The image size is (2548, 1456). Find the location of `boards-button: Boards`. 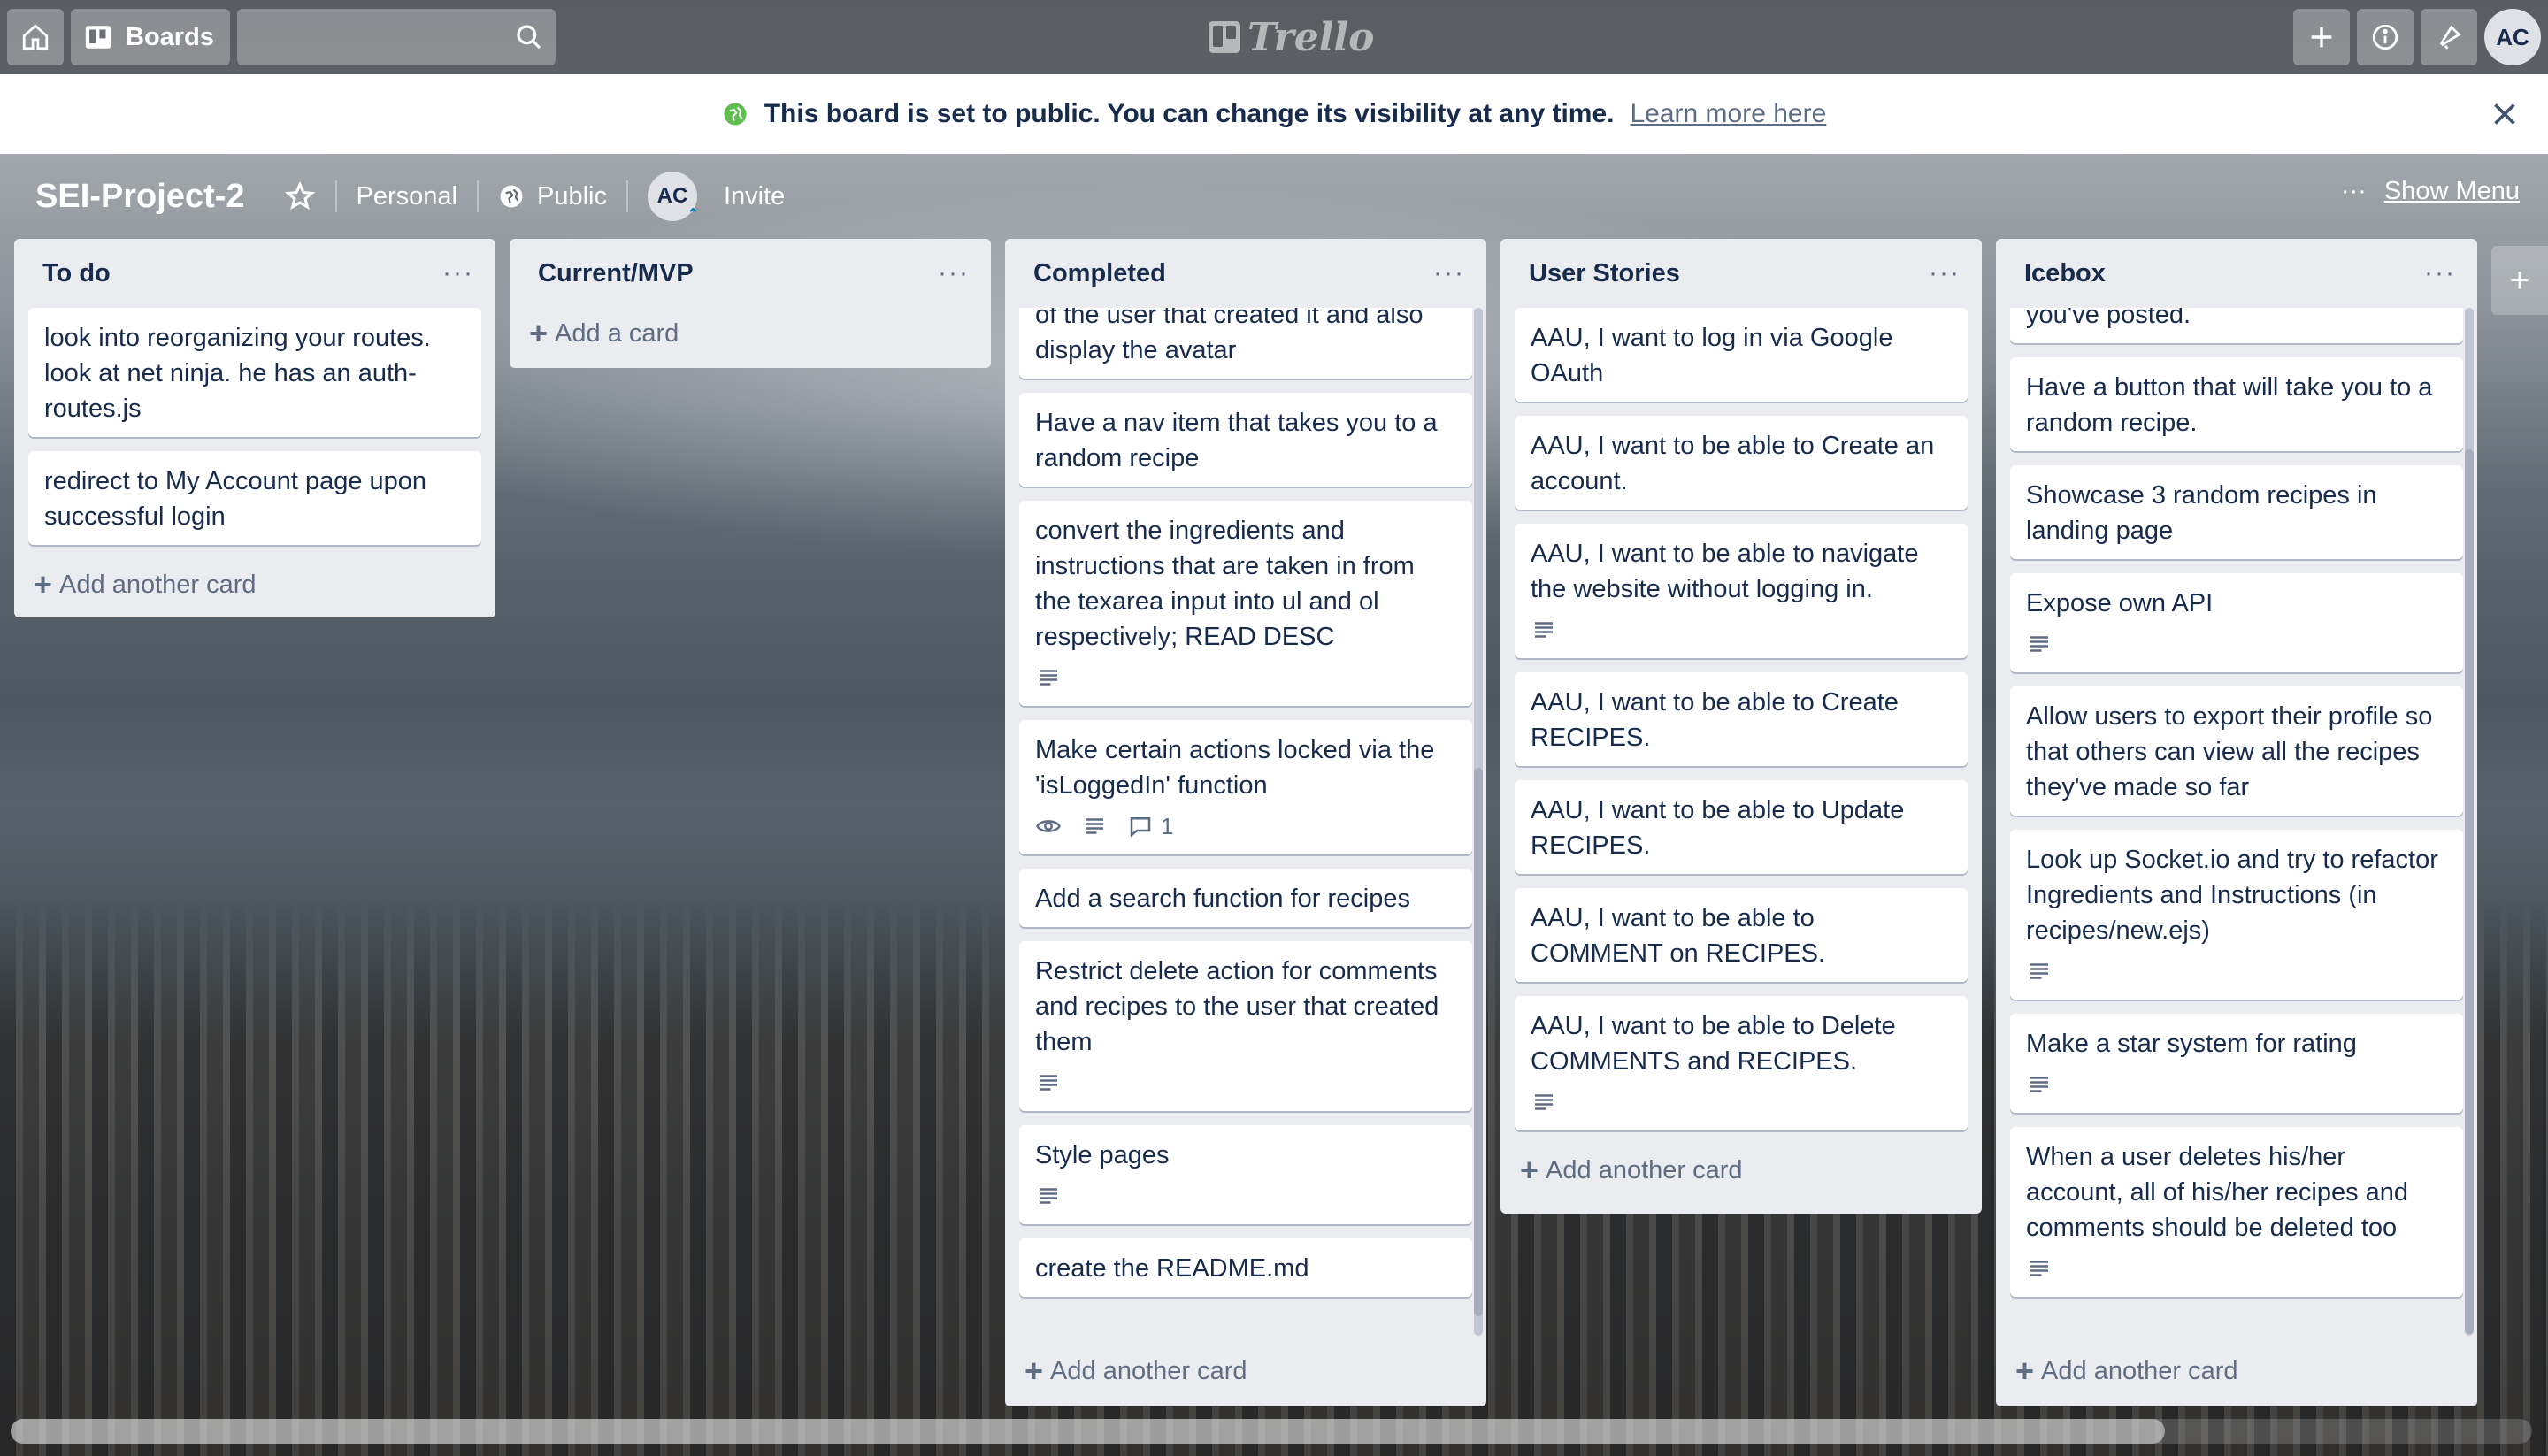

boards-button: Boards is located at coordinates (150, 37).